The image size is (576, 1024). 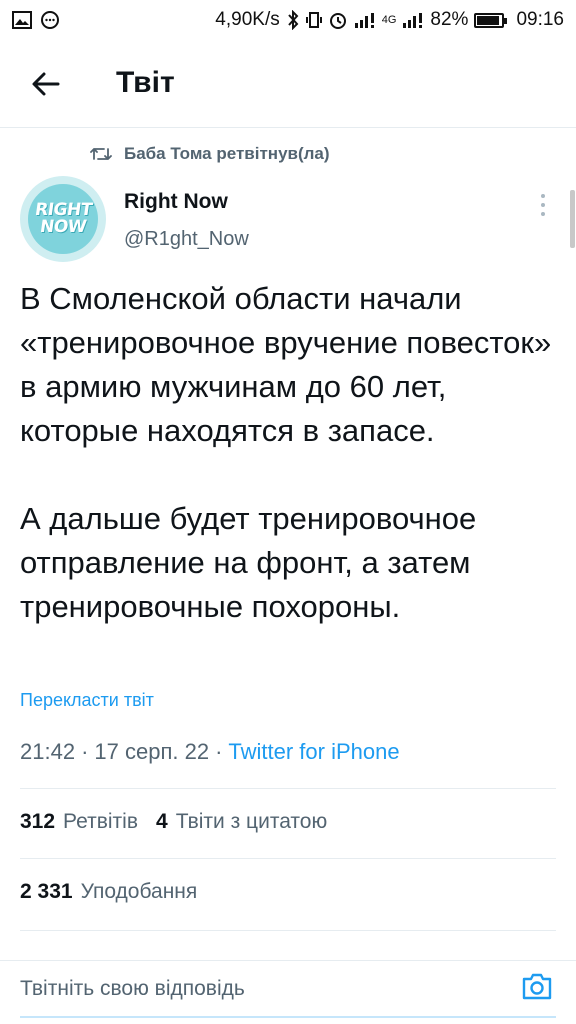 What do you see at coordinates (139, 891) in the screenshot?
I see `likes-label: Уподобання` at bounding box center [139, 891].